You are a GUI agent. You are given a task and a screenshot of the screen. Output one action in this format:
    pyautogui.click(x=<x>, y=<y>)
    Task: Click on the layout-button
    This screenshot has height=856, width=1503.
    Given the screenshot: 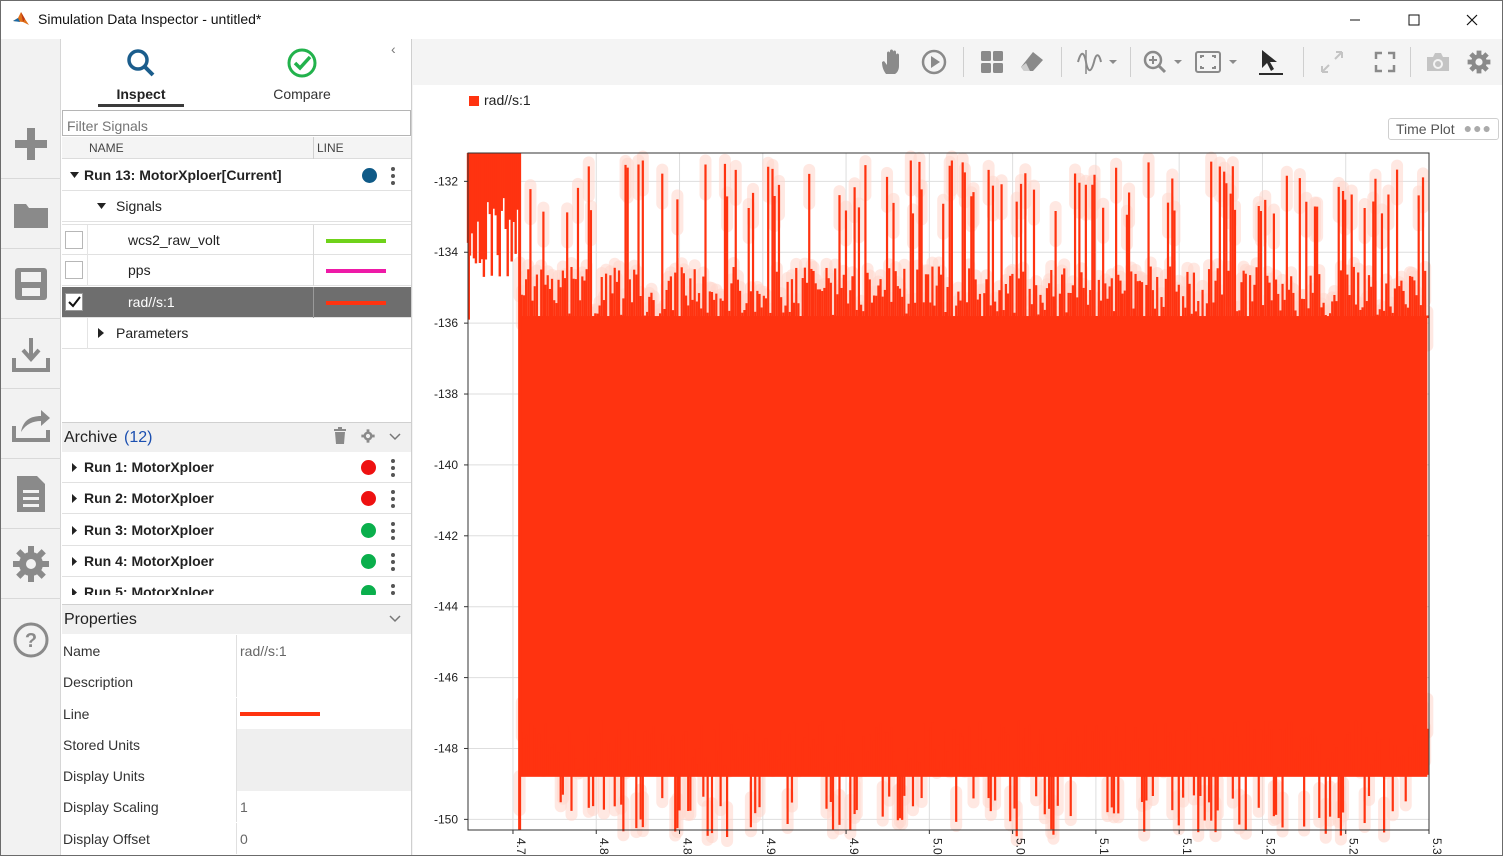 What is the action you would take?
    pyautogui.click(x=992, y=62)
    